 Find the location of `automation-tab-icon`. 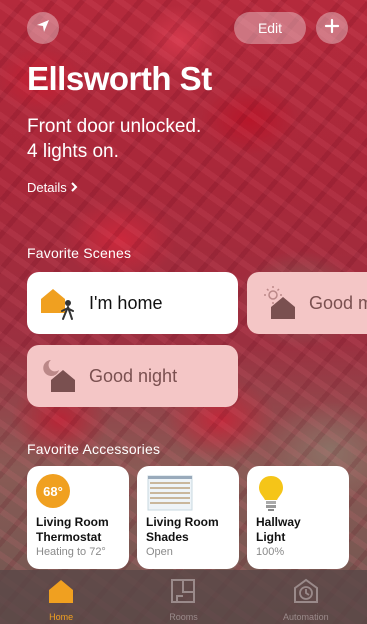

automation-tab-icon is located at coordinates (306, 593).